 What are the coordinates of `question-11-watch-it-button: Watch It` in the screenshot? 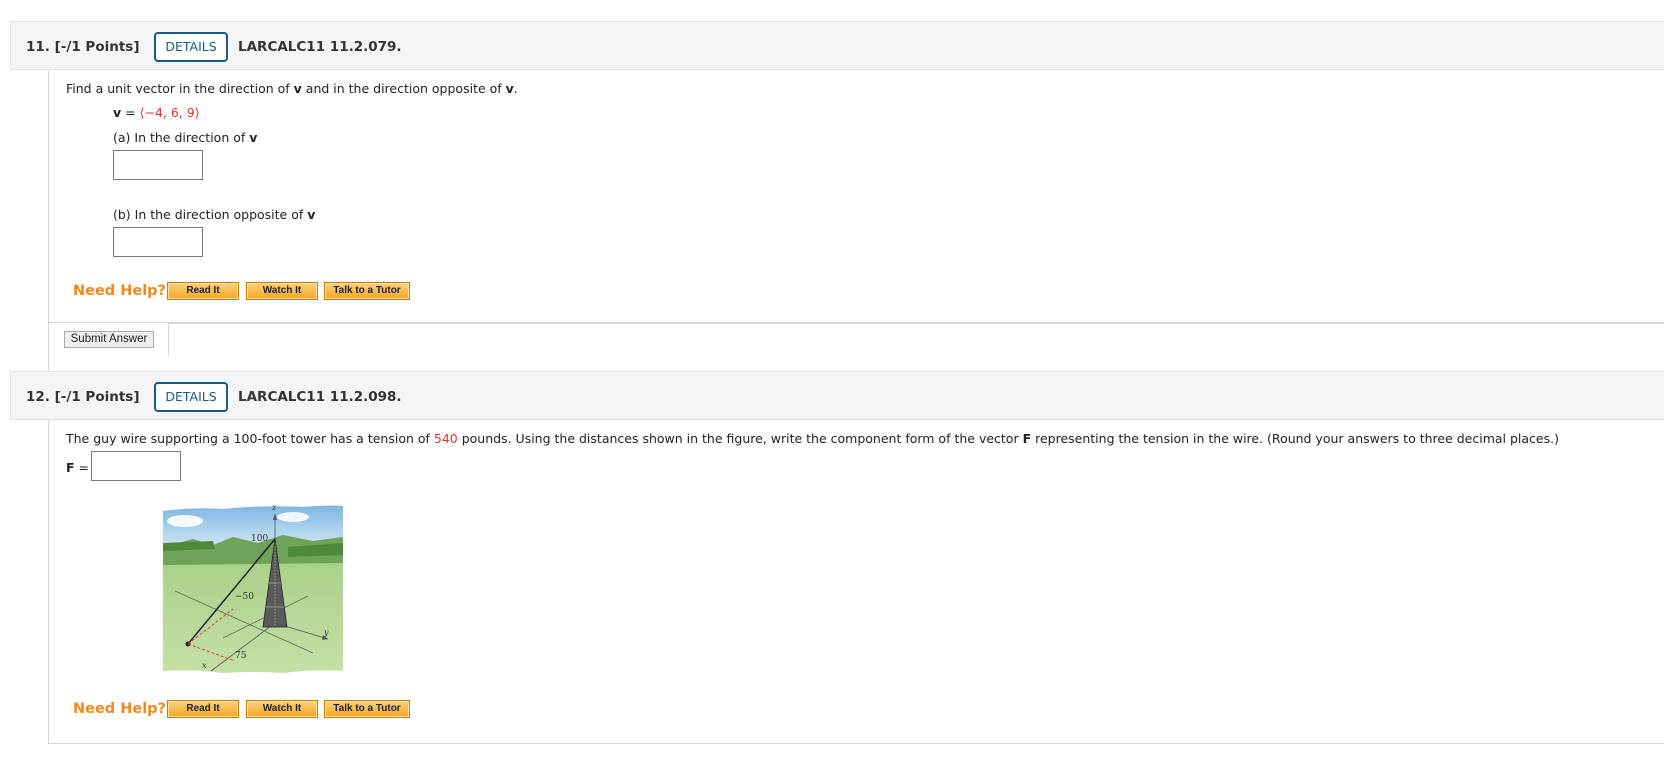 It's located at (282, 291).